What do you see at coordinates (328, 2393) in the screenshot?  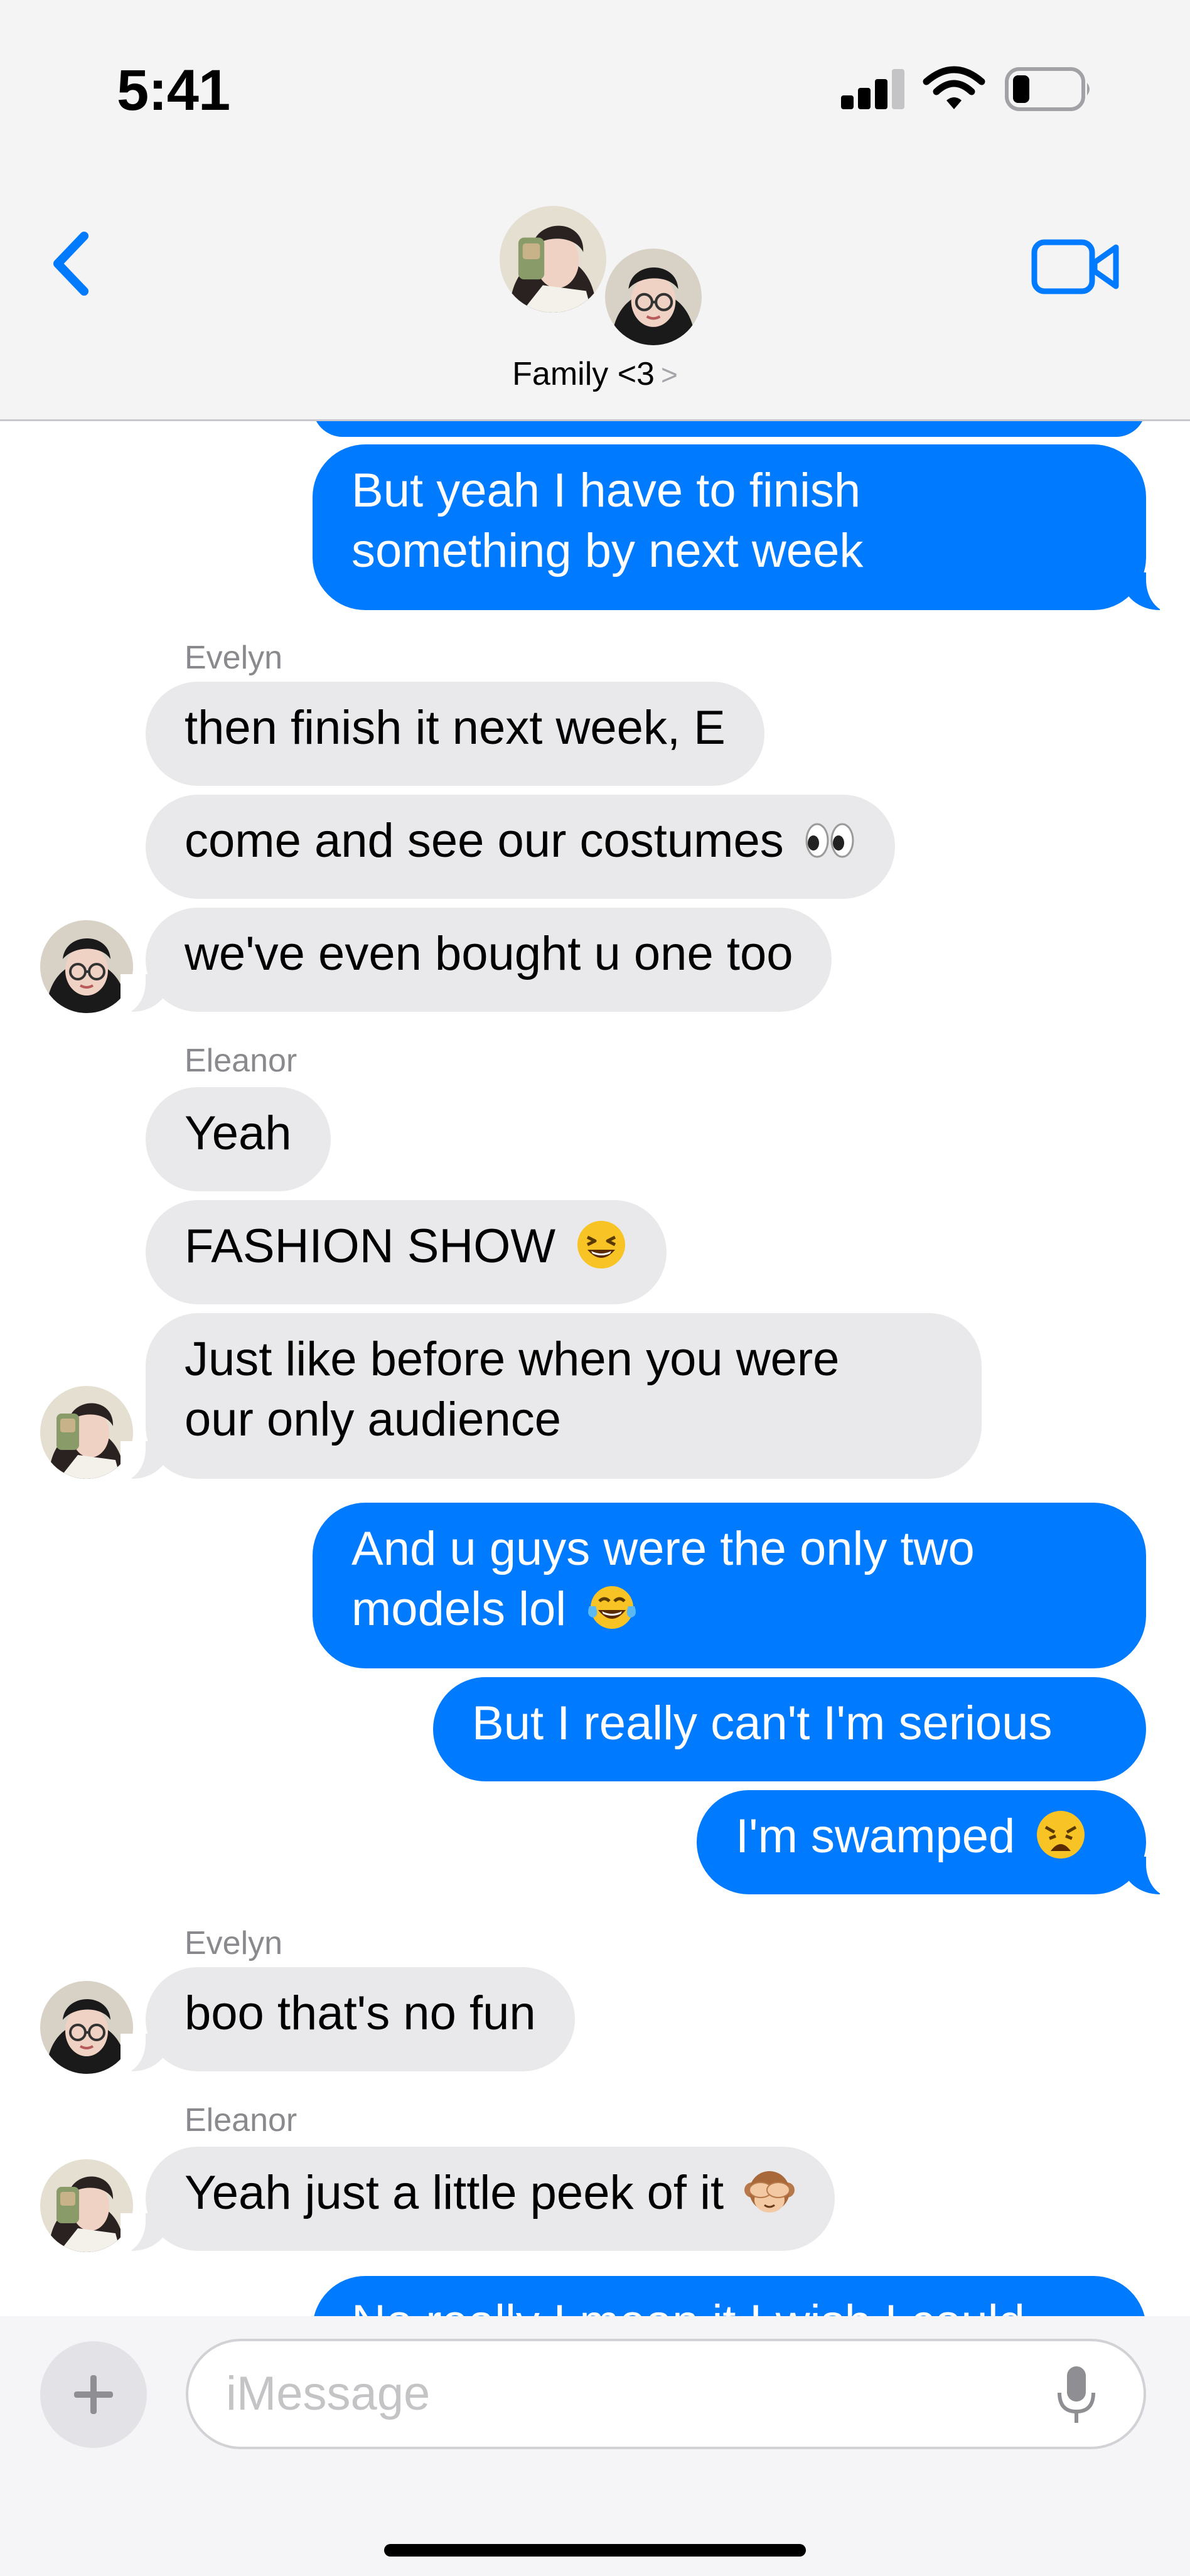 I see `message-input-placeholder: iMessage` at bounding box center [328, 2393].